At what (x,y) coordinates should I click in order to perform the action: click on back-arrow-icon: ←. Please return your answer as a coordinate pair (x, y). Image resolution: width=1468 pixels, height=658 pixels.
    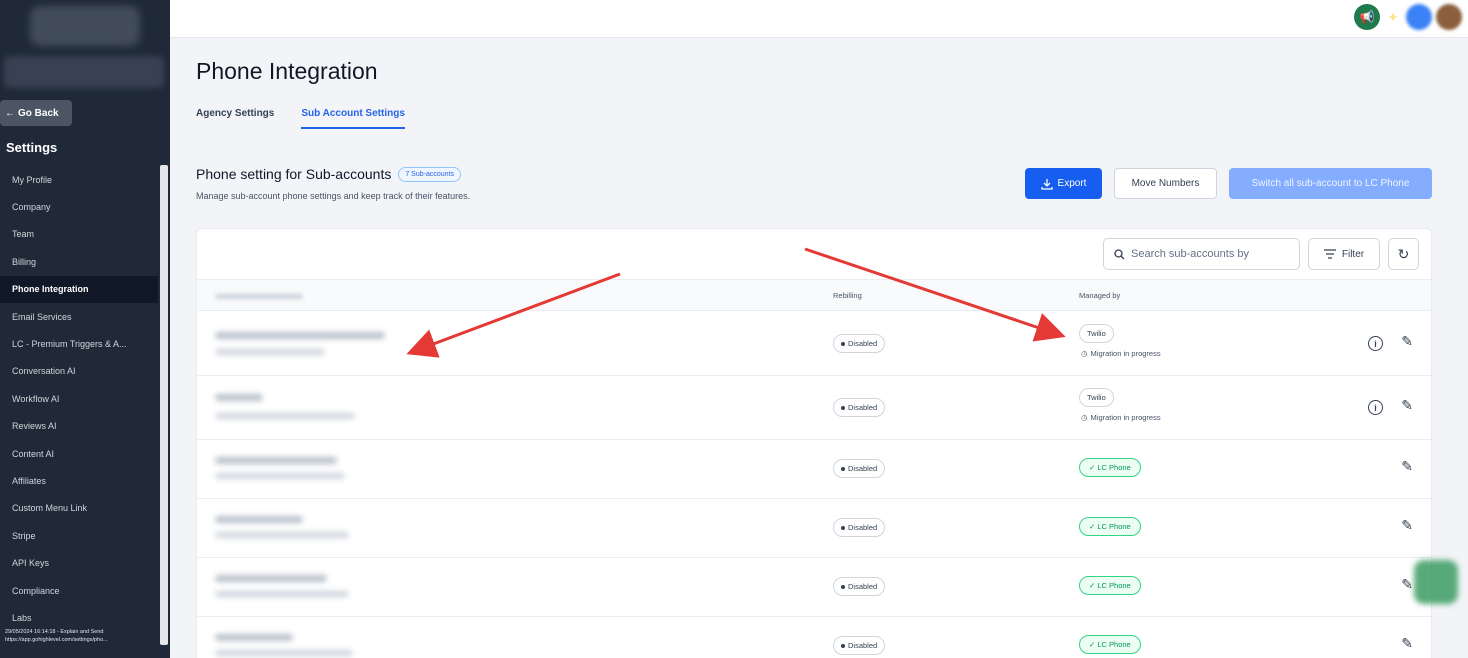
    Looking at the image, I should click on (10, 113).